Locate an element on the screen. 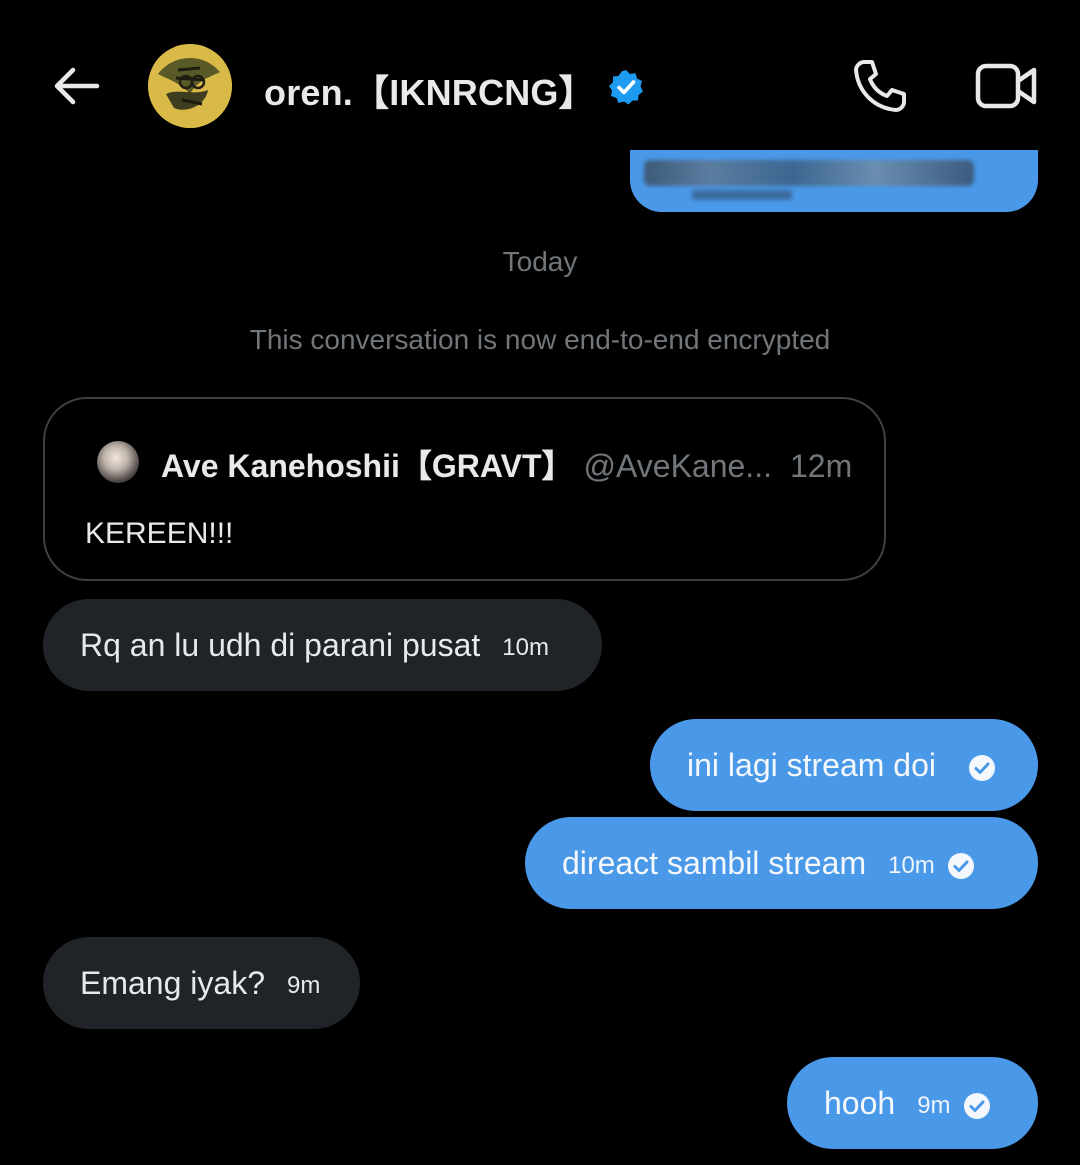  quoted-post-header: Ave Kanehoshii【GRAVT】 @AveKane... 12m is located at coordinates (506, 464).